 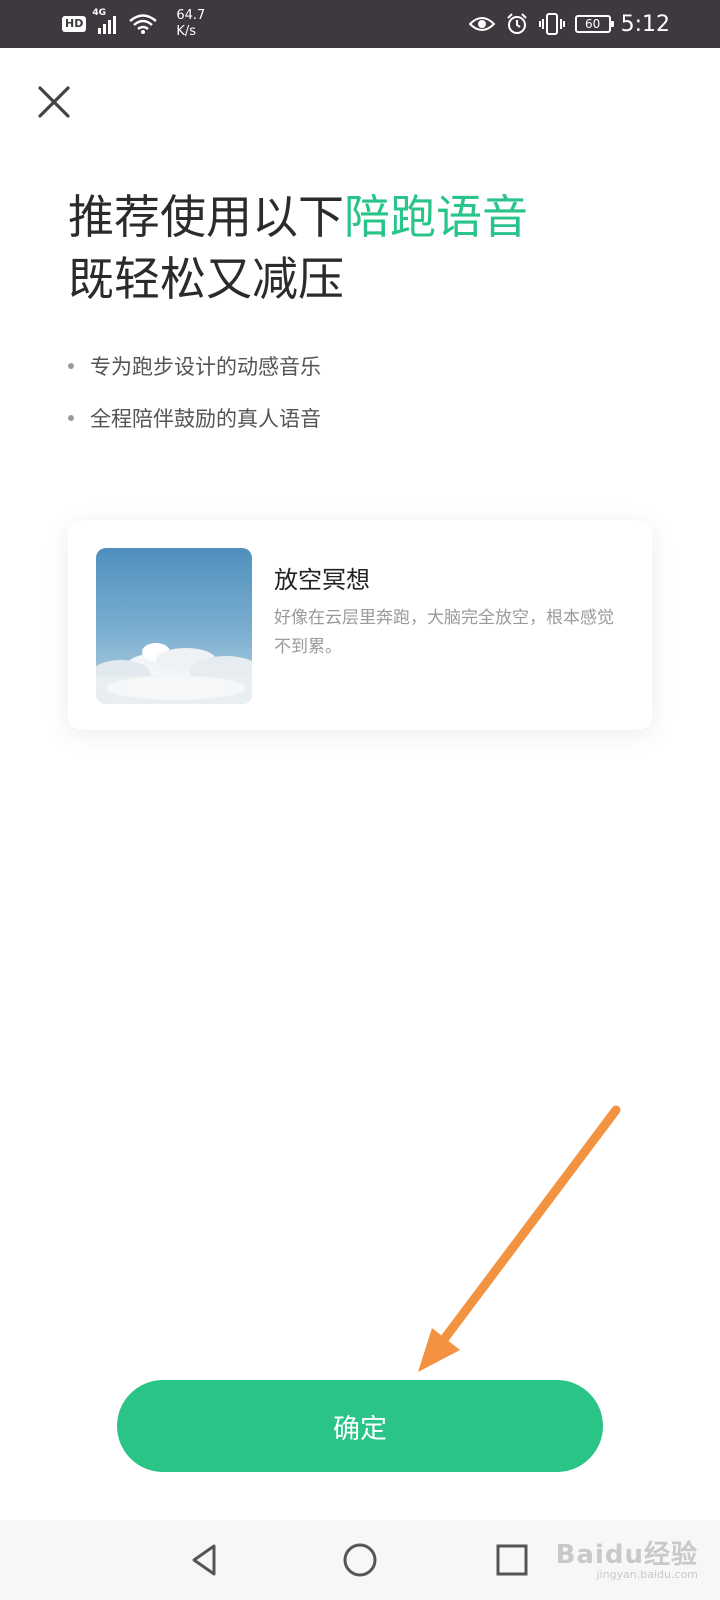 I want to click on hd-badge: HD, so click(x=74, y=24).